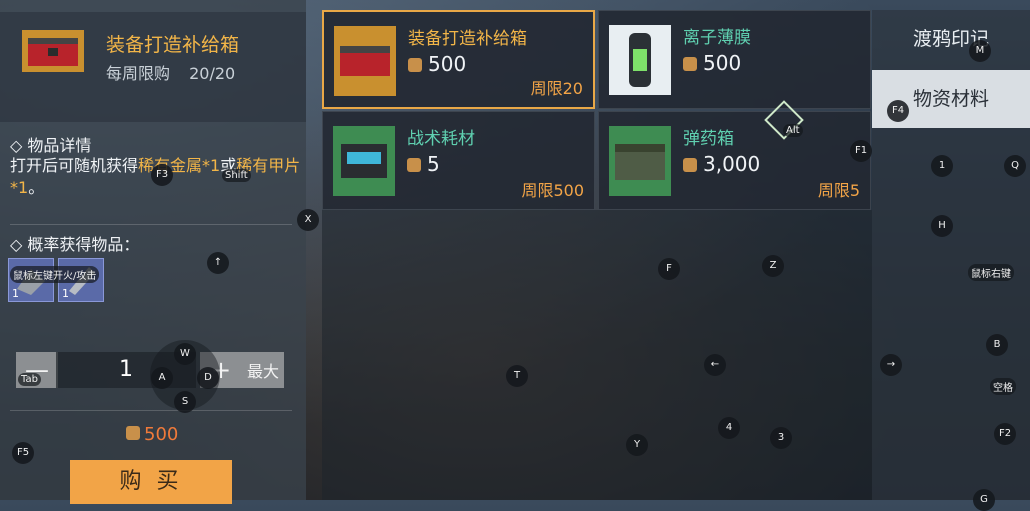 The width and height of the screenshot is (1030, 511). What do you see at coordinates (715, 365) in the screenshot?
I see `key-hint: ←` at bounding box center [715, 365].